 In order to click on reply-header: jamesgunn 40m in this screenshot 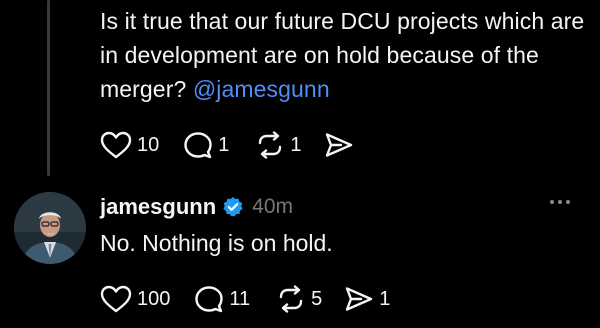, I will do `click(196, 207)`.